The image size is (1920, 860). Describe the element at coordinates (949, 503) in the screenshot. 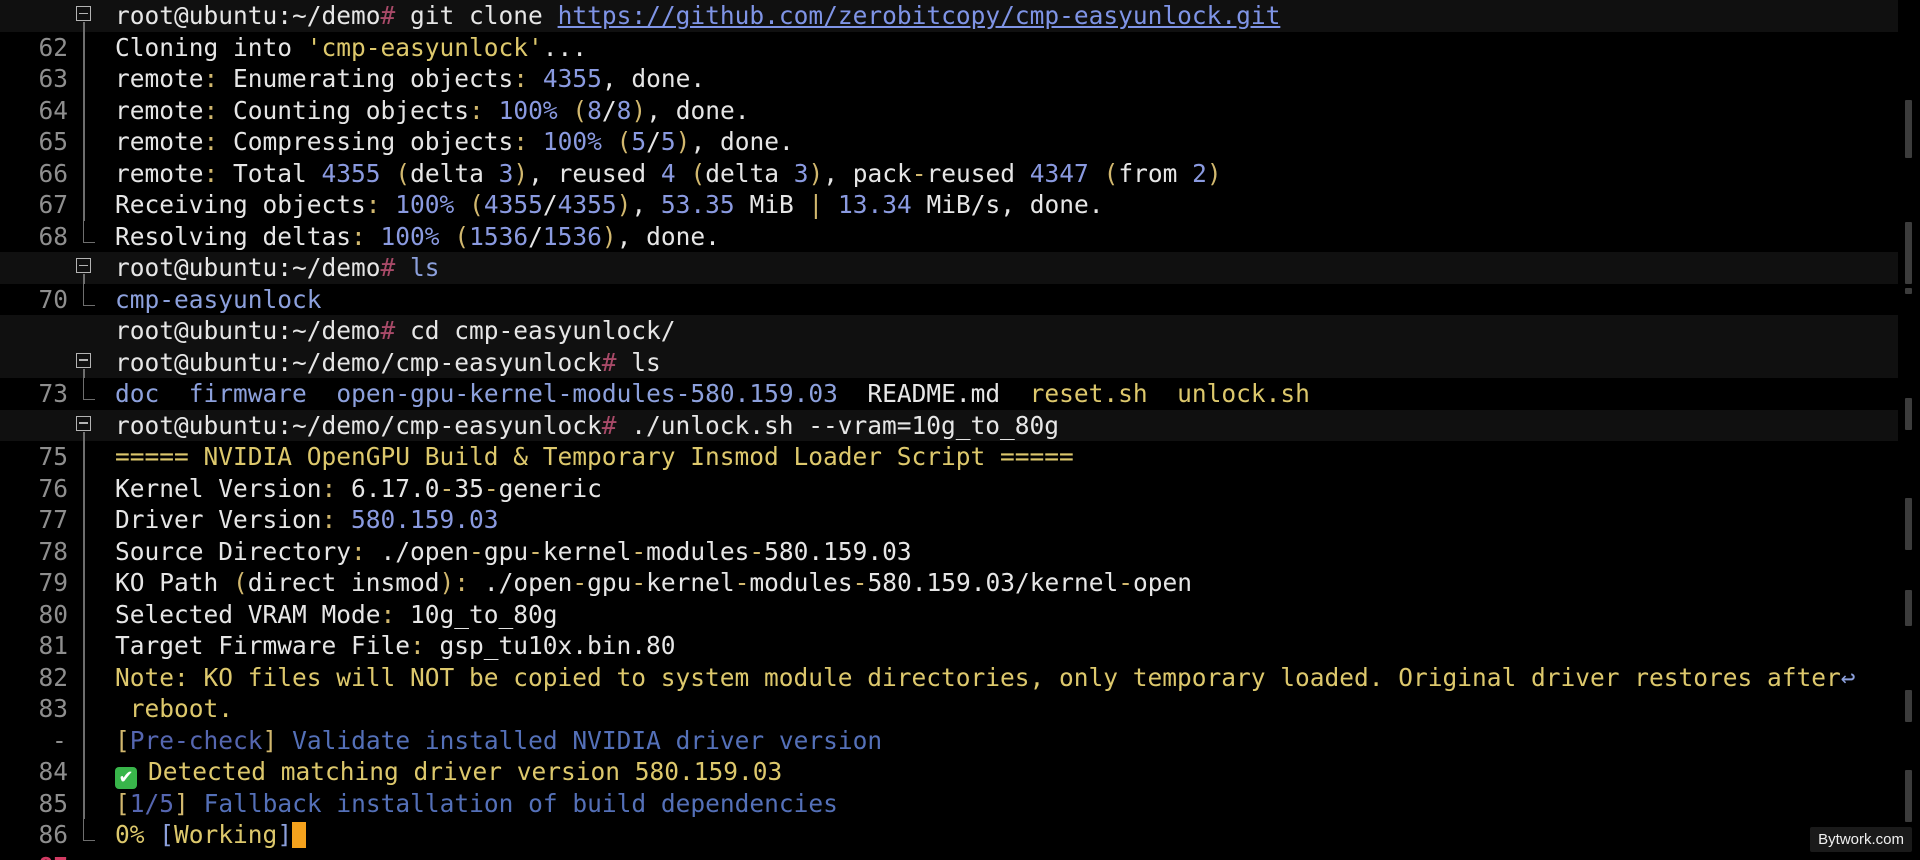

I see `terminal-line: 77 Kernel Version: 6.17.0-35-generic` at that location.